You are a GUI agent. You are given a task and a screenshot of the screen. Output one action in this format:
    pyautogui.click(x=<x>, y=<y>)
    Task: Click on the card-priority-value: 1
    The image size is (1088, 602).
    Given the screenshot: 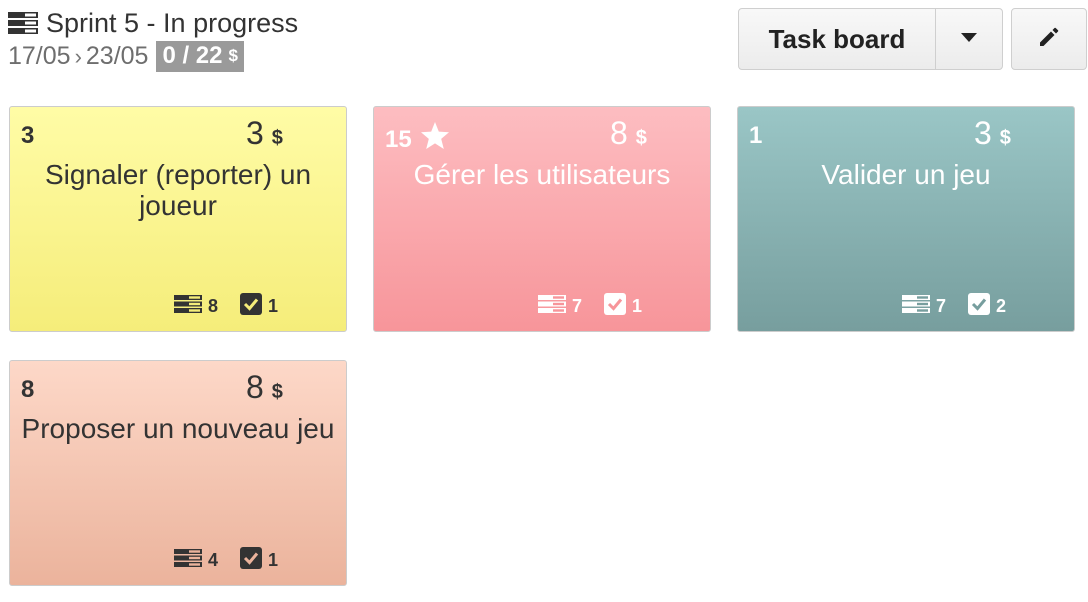 What is the action you would take?
    pyautogui.click(x=756, y=135)
    